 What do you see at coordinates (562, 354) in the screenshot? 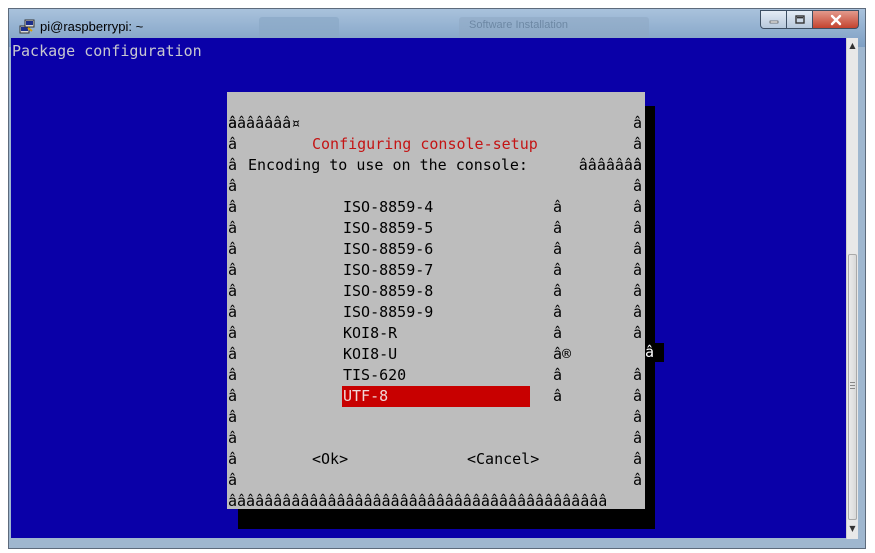
I see `list-scroll-mark: â®` at bounding box center [562, 354].